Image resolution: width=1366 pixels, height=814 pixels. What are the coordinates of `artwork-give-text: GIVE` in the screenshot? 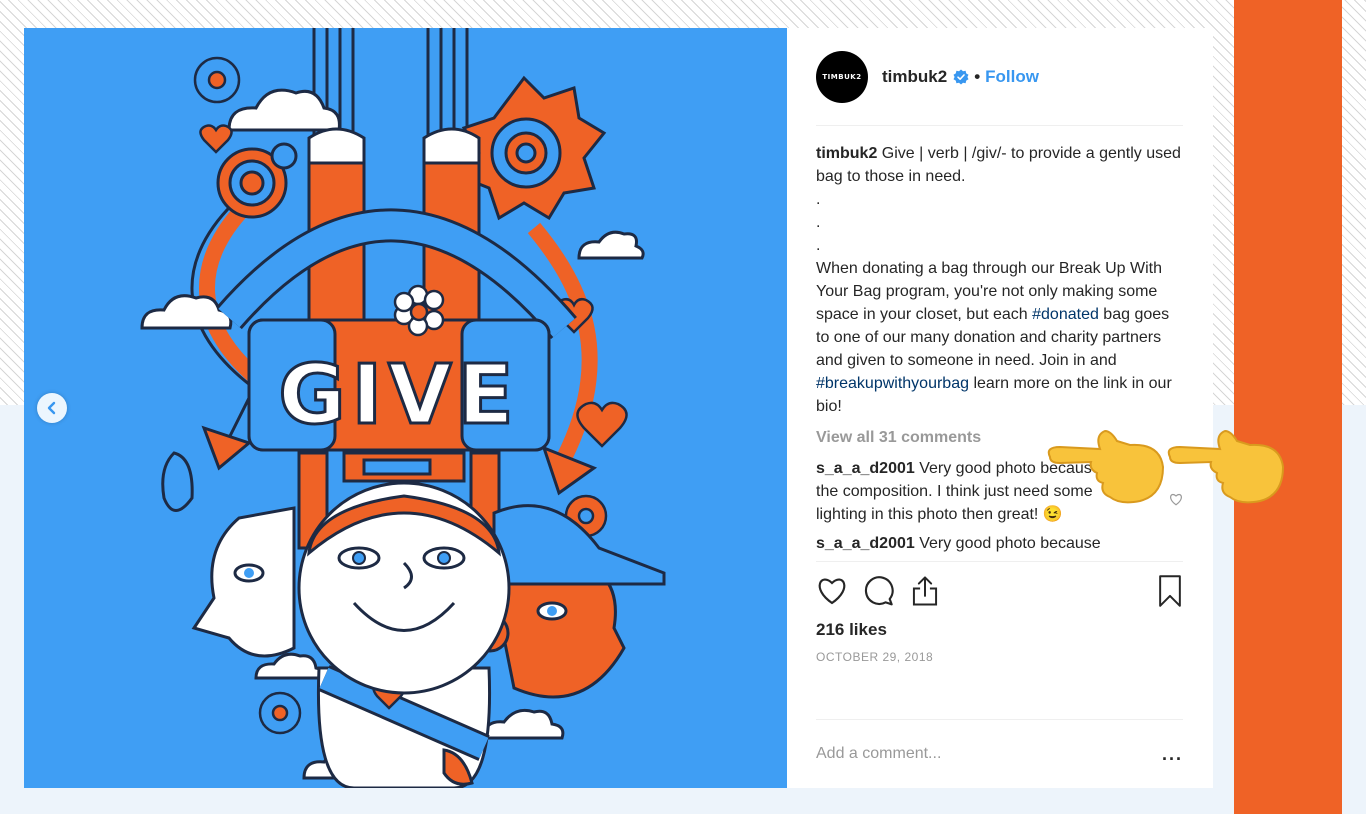 It's located at (398, 395).